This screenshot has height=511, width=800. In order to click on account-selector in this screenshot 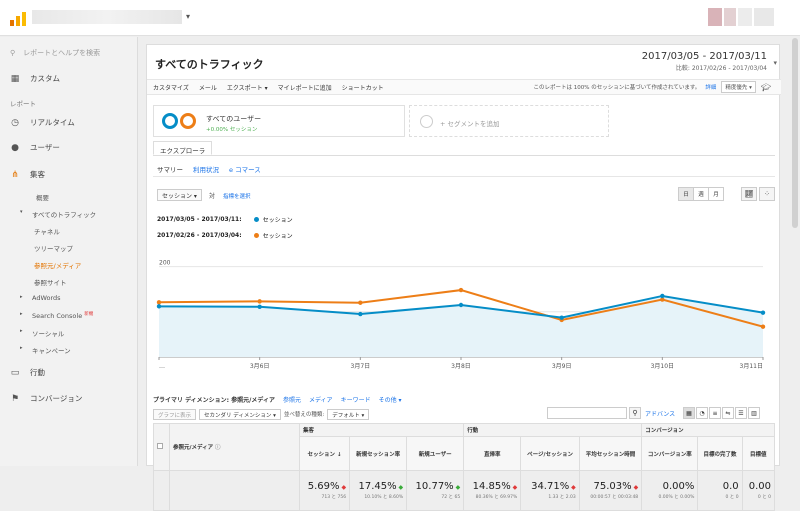, I will do `click(107, 17)`.